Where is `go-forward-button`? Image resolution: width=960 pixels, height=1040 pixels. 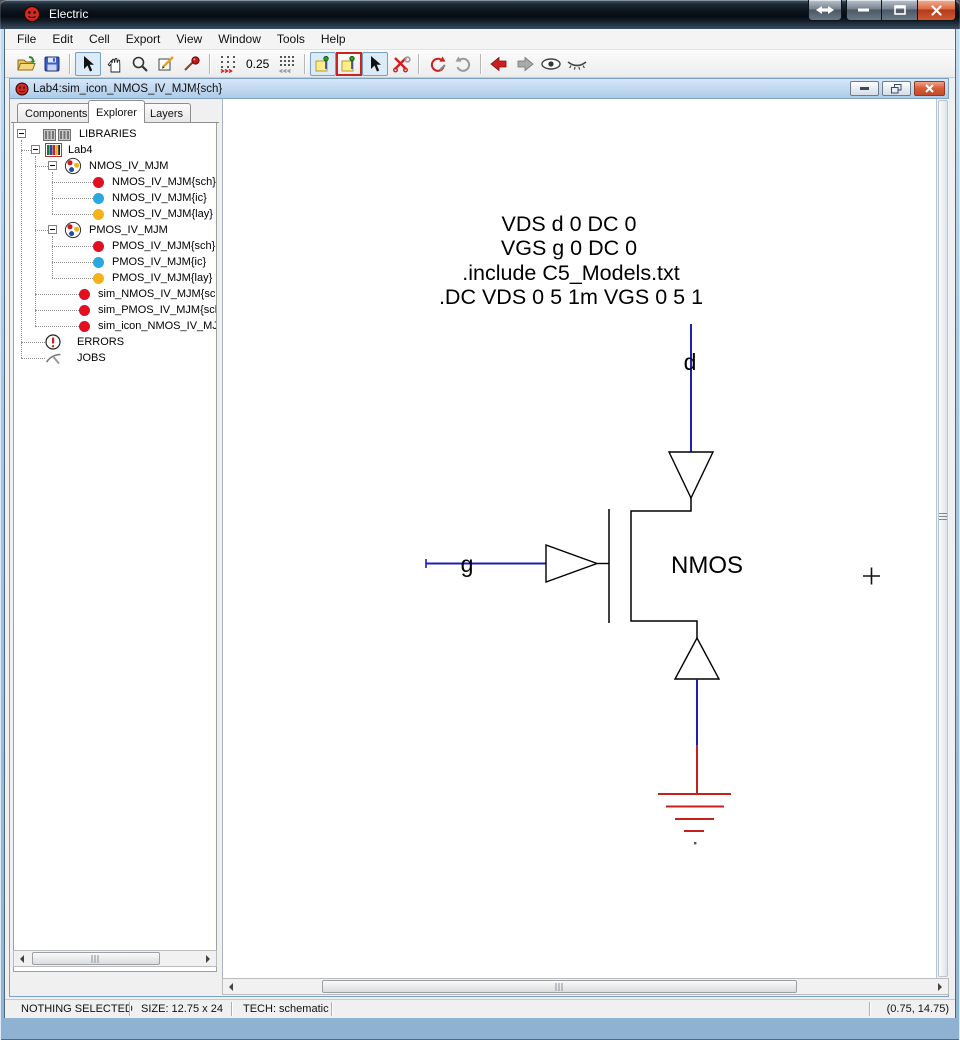
go-forward-button is located at coordinates (525, 64).